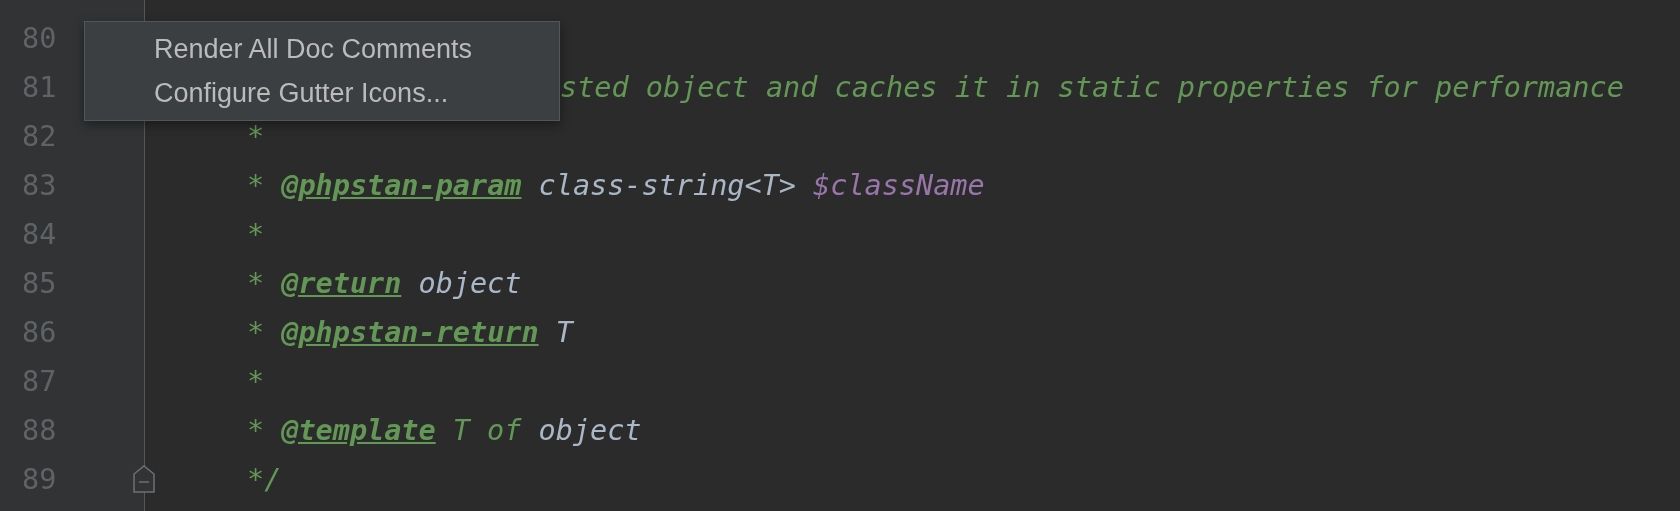 The image size is (1680, 511). What do you see at coordinates (410, 332) in the screenshot?
I see `doc-tag: @phpstan-return` at bounding box center [410, 332].